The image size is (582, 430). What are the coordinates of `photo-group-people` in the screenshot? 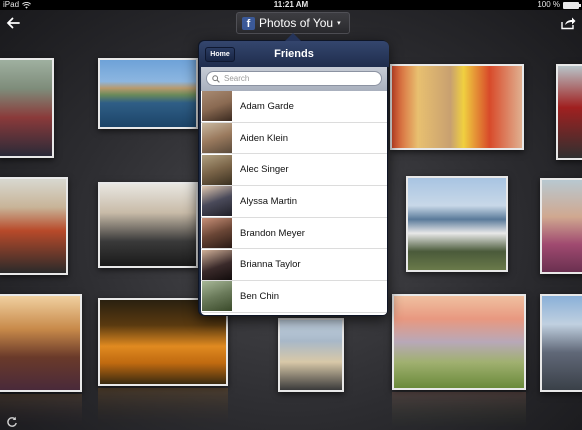 It's located at (27, 108).